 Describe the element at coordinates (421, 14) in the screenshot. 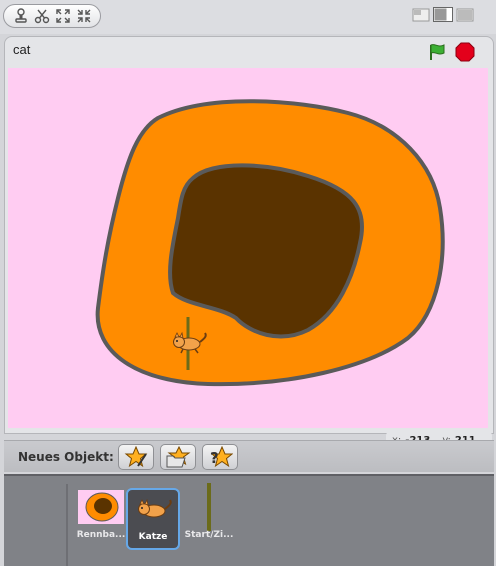

I see `small-stage-icon` at that location.